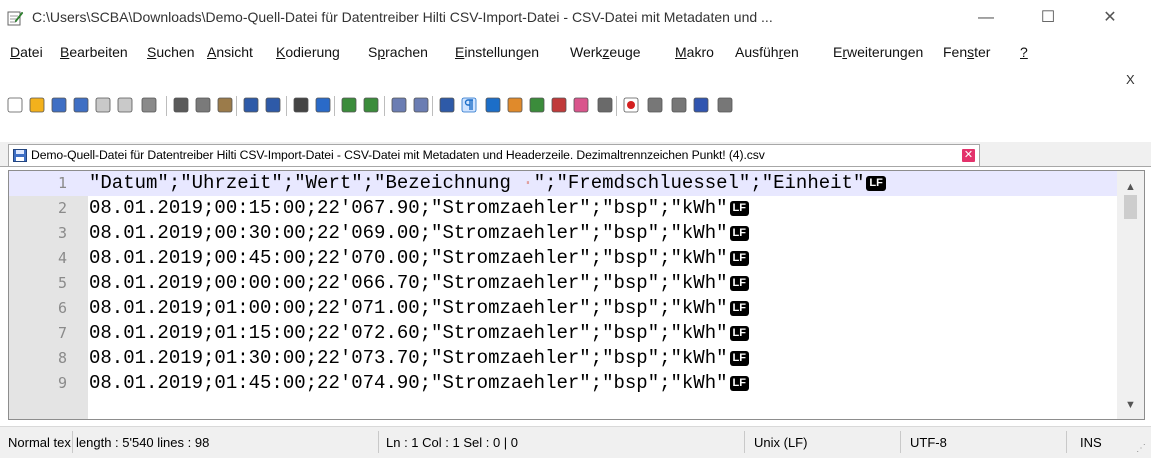 The image size is (1151, 458). Describe the element at coordinates (757, 52) in the screenshot. I see `menu-item-label-part: Ausfüh` at that location.